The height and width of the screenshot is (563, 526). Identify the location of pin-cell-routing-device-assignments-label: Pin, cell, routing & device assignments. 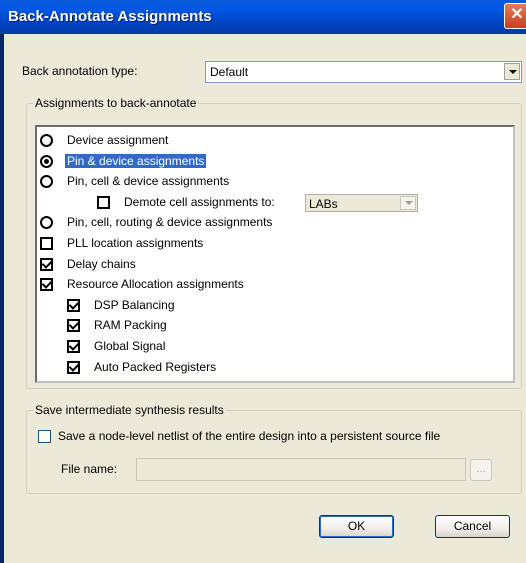
(170, 222).